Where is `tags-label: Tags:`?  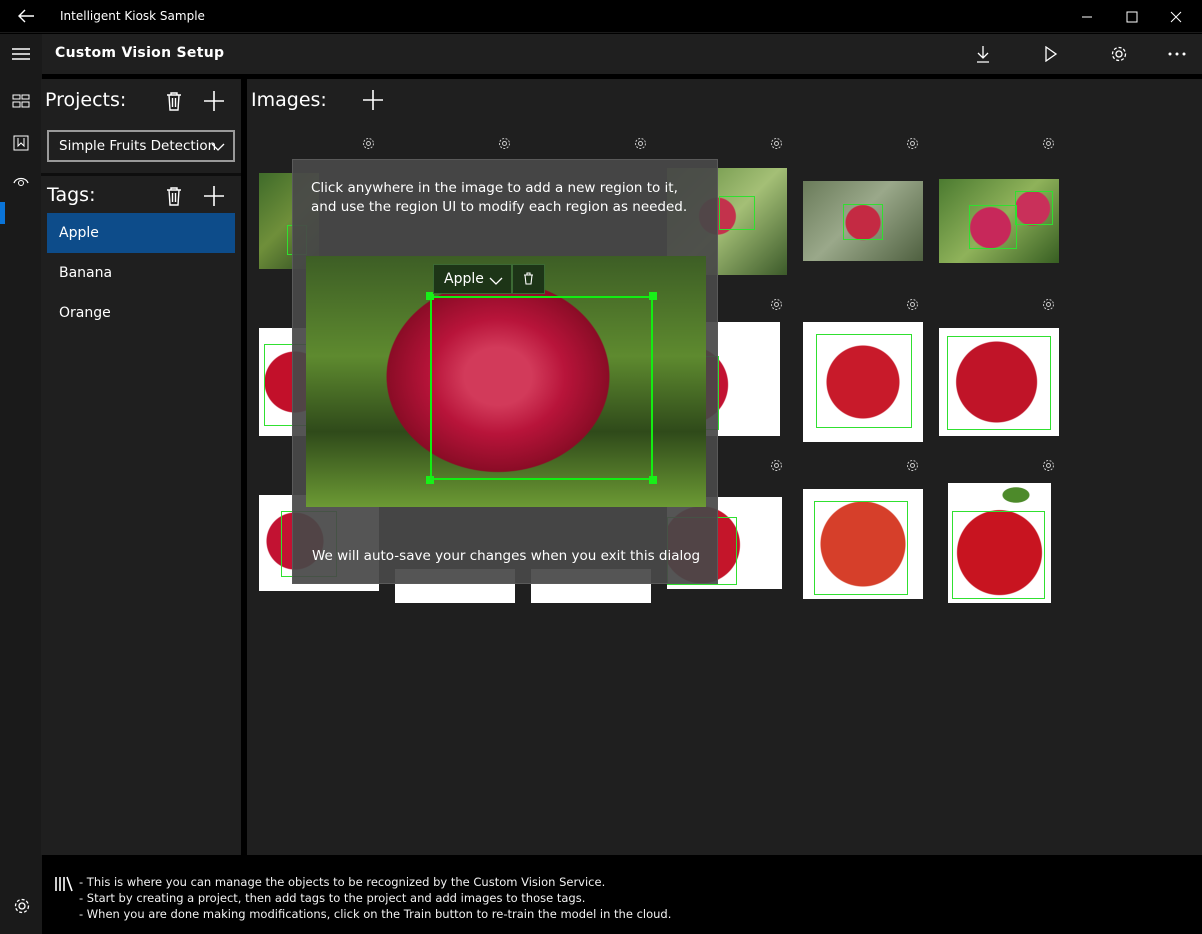 tags-label: Tags: is located at coordinates (71, 195).